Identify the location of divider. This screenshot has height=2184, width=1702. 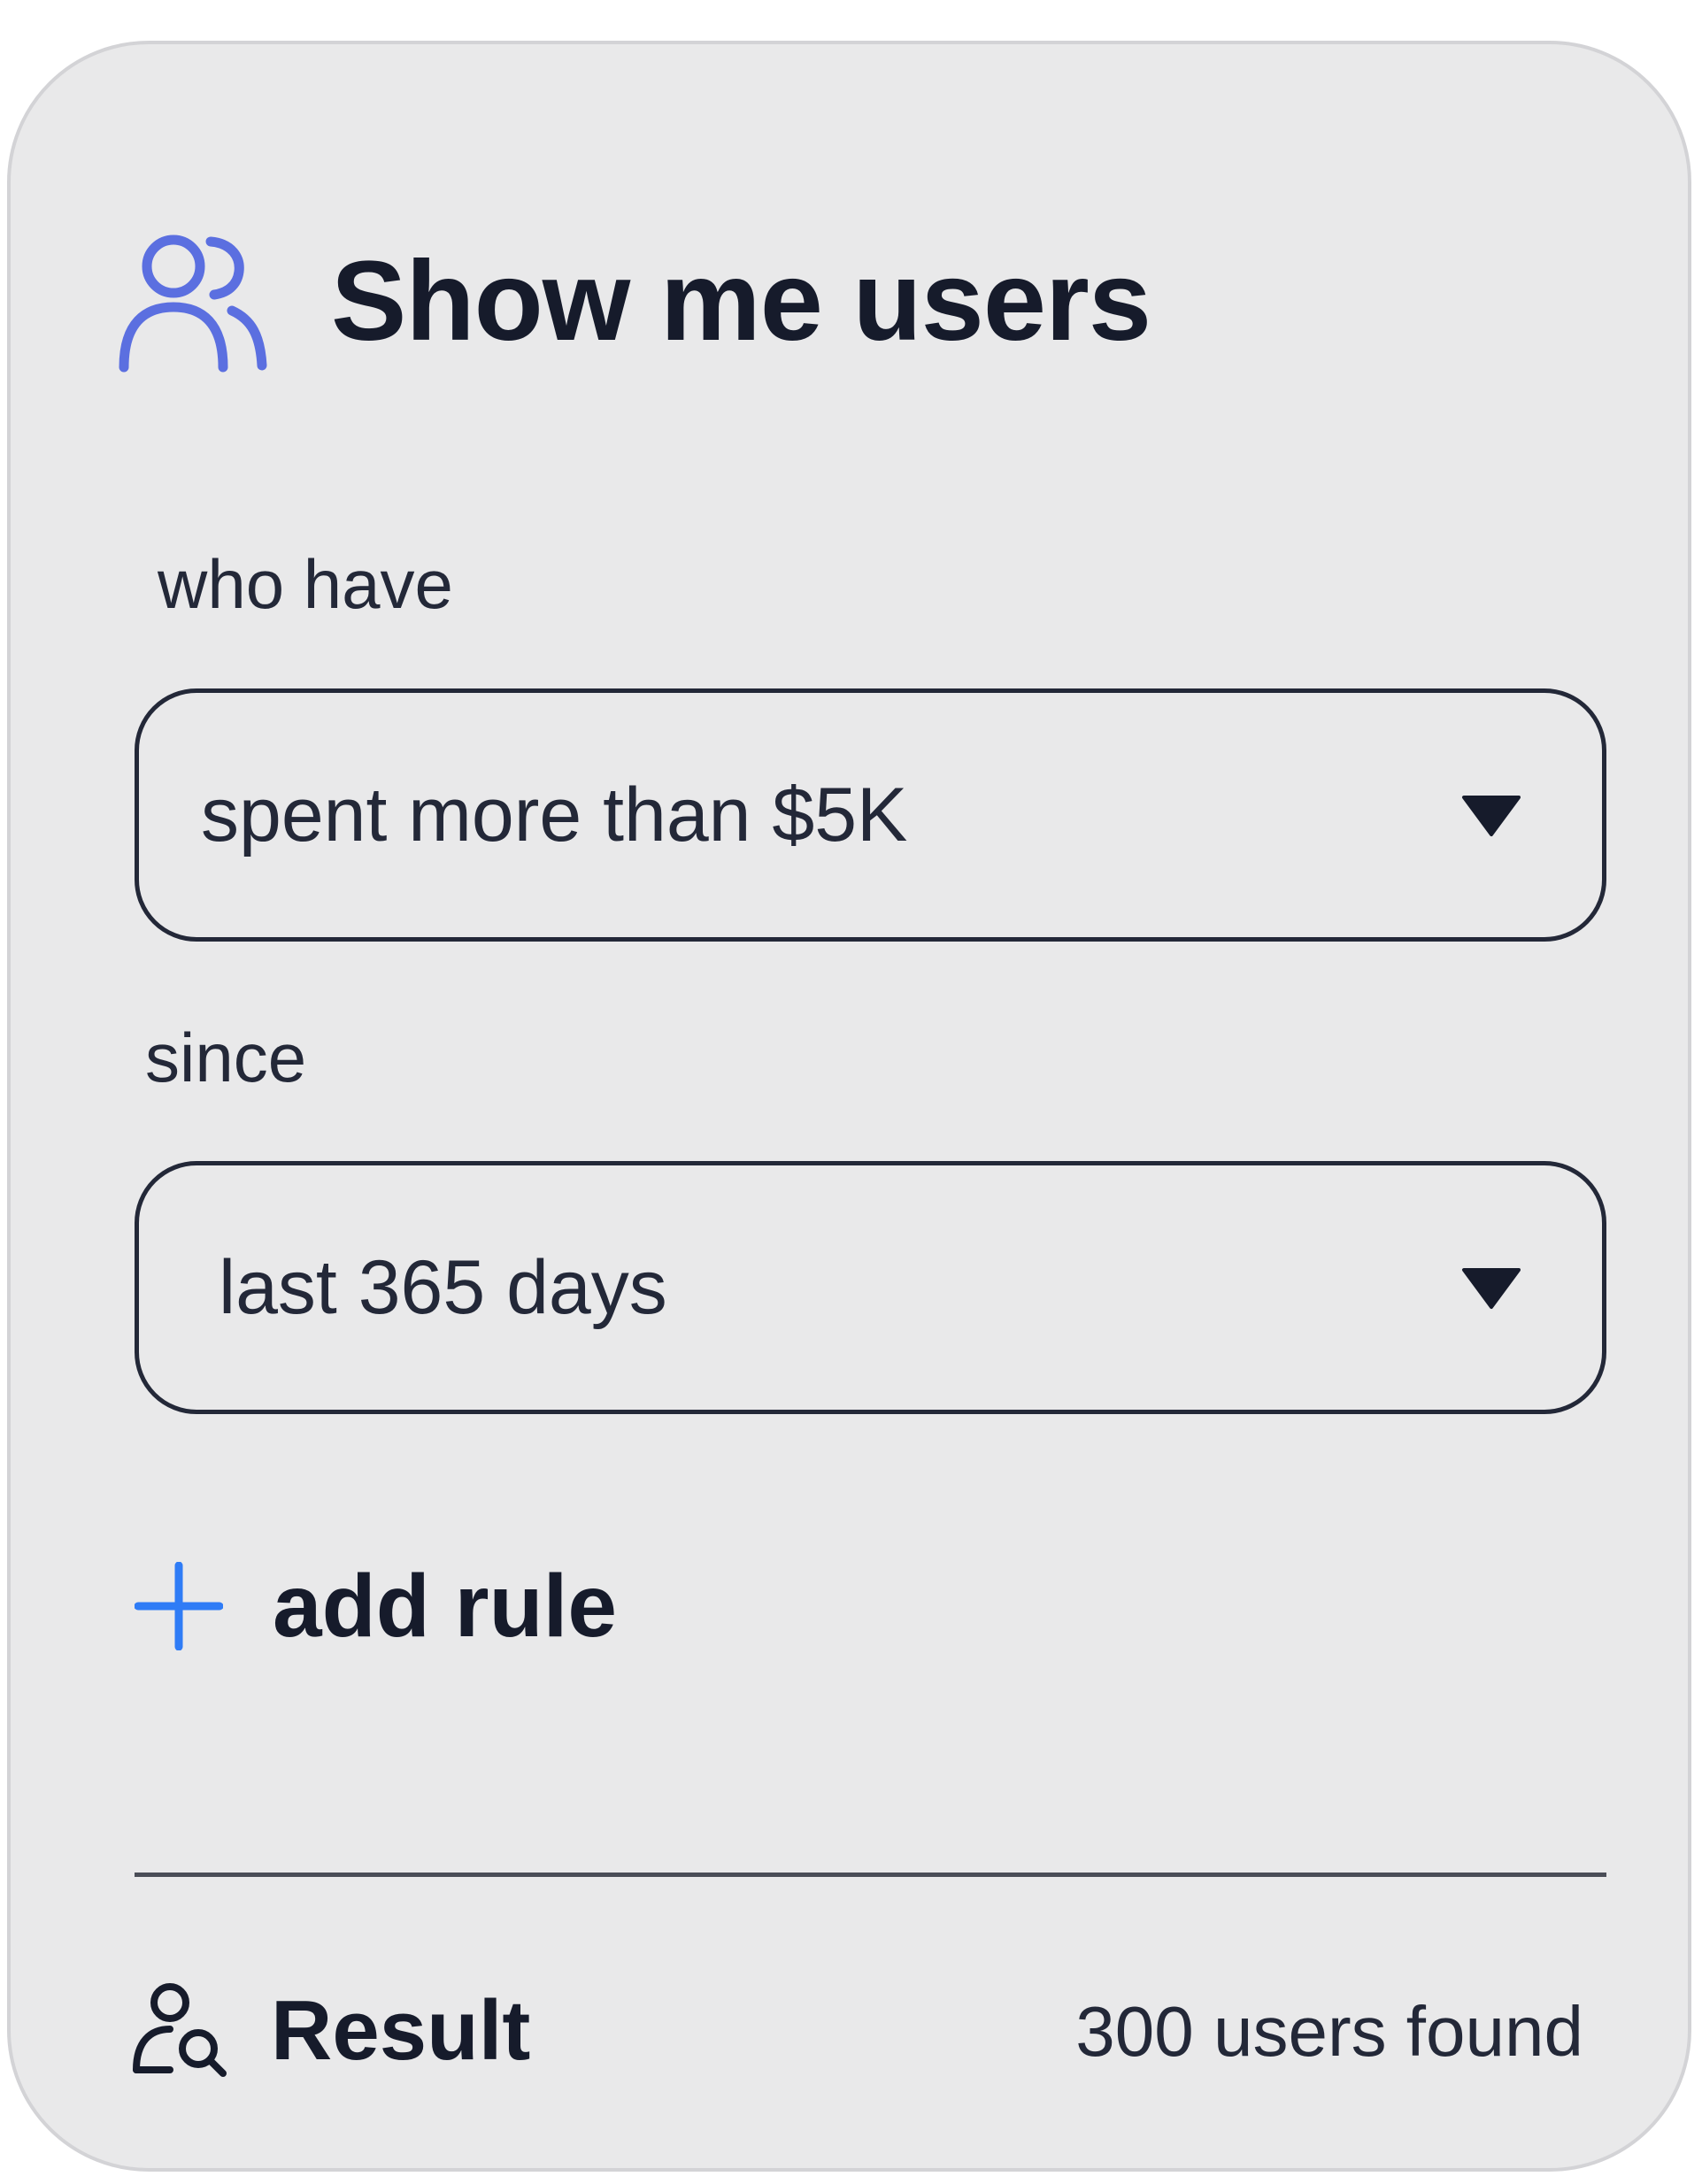
(871, 1875).